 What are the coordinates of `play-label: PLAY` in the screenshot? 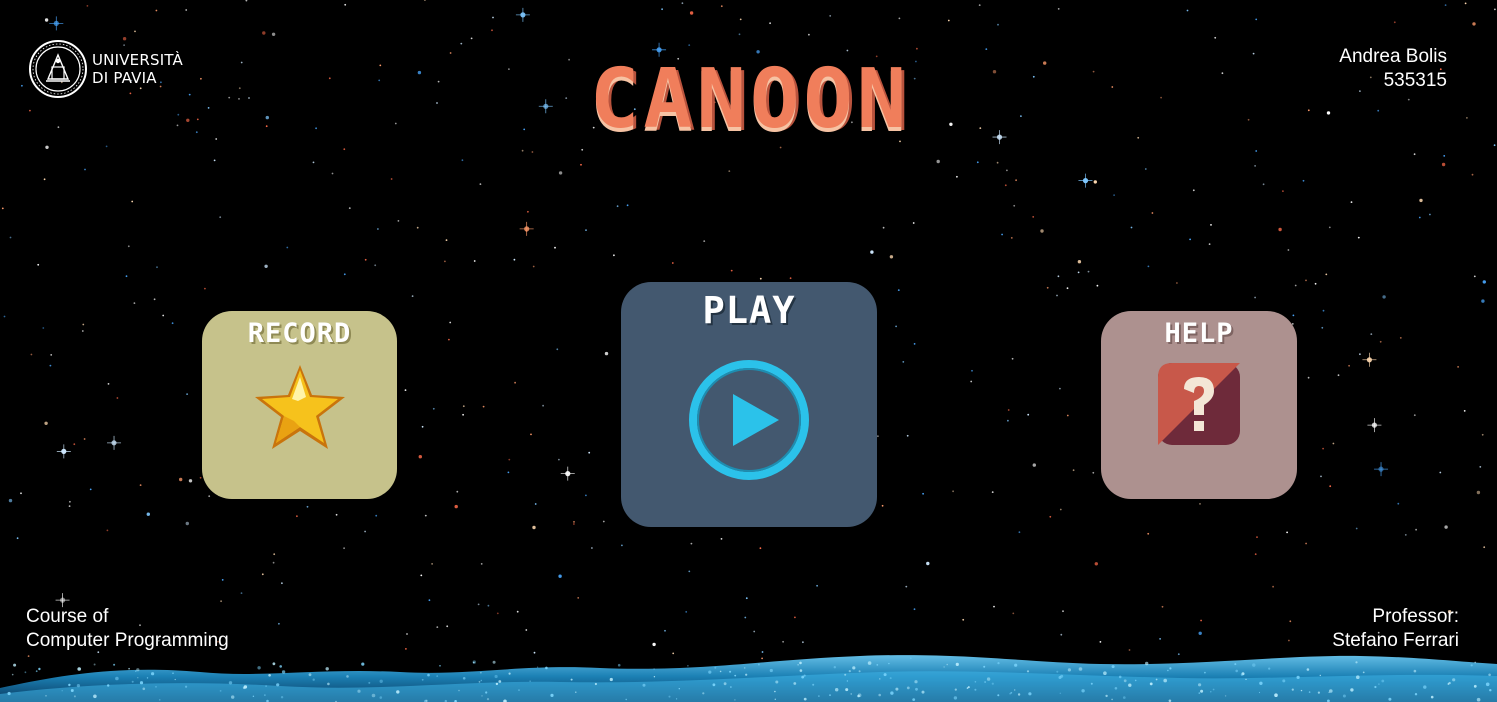 It's located at (749, 310).